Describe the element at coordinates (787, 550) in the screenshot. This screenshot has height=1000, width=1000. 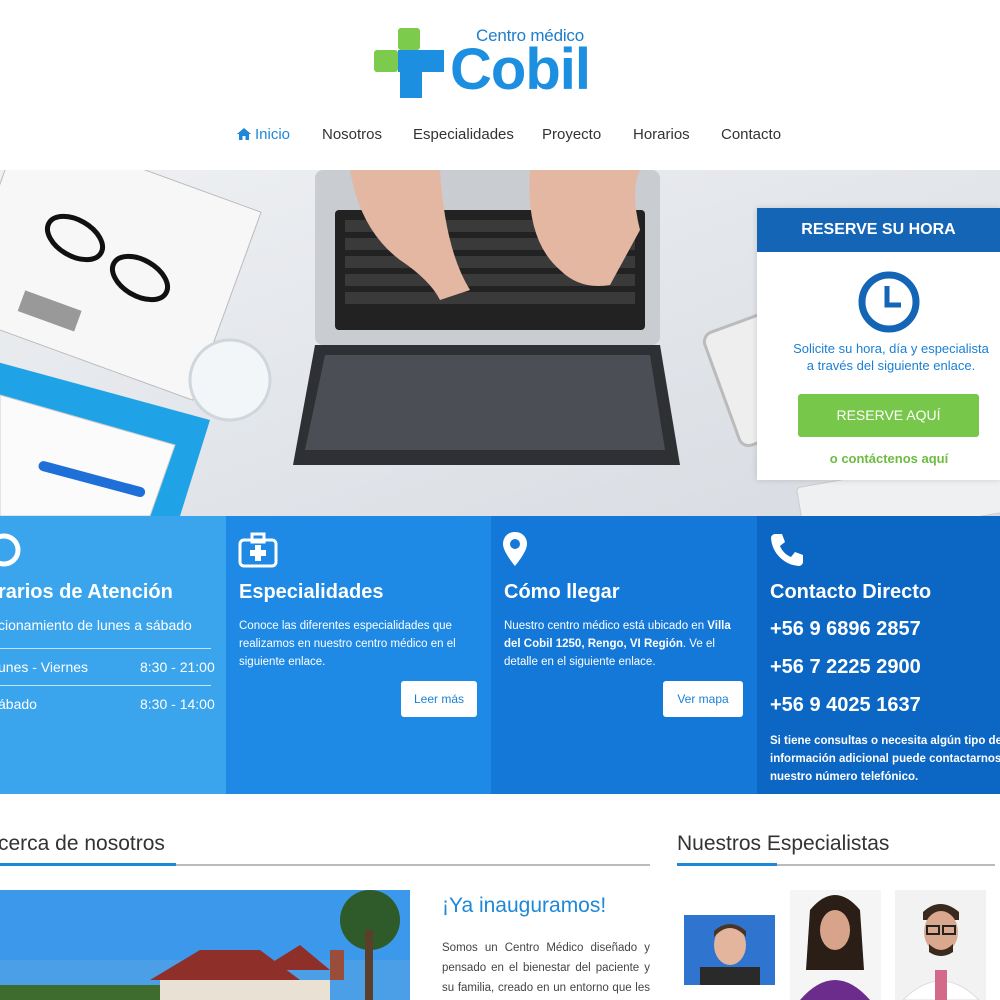
I see `phone-icon` at that location.